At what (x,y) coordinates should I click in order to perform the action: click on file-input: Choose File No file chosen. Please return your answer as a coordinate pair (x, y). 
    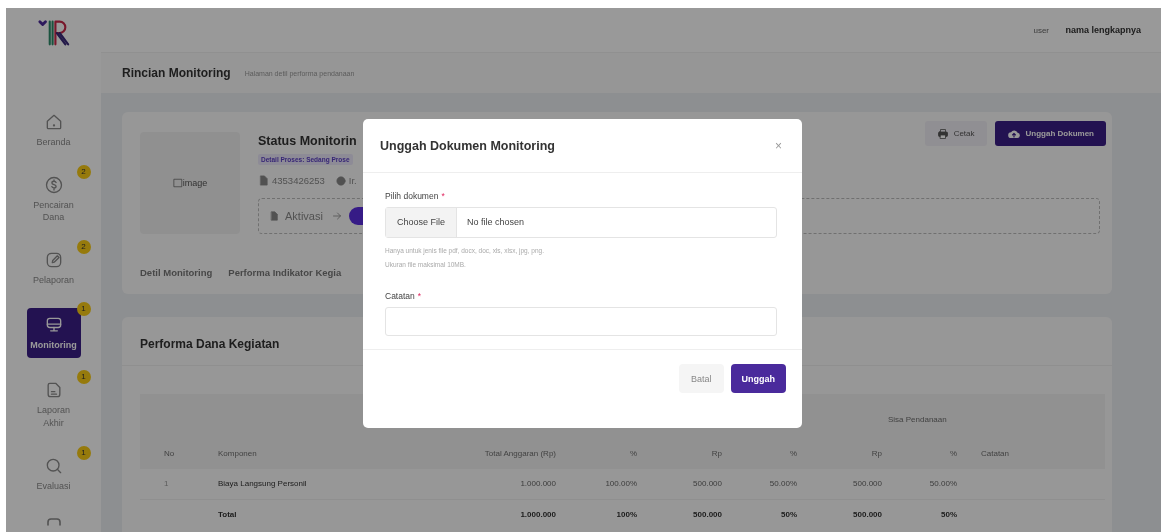
    Looking at the image, I should click on (581, 222).